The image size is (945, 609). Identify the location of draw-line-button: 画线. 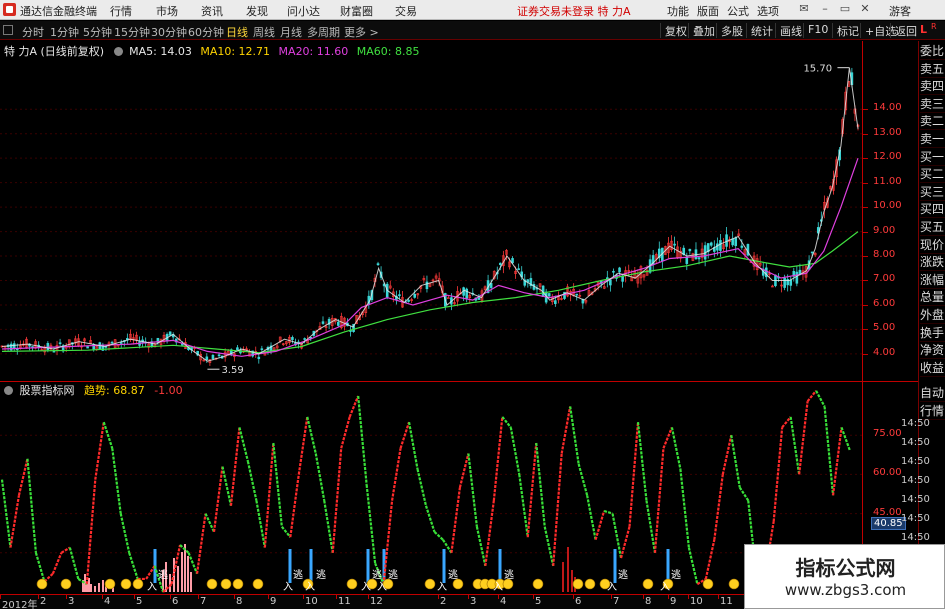
(790, 30).